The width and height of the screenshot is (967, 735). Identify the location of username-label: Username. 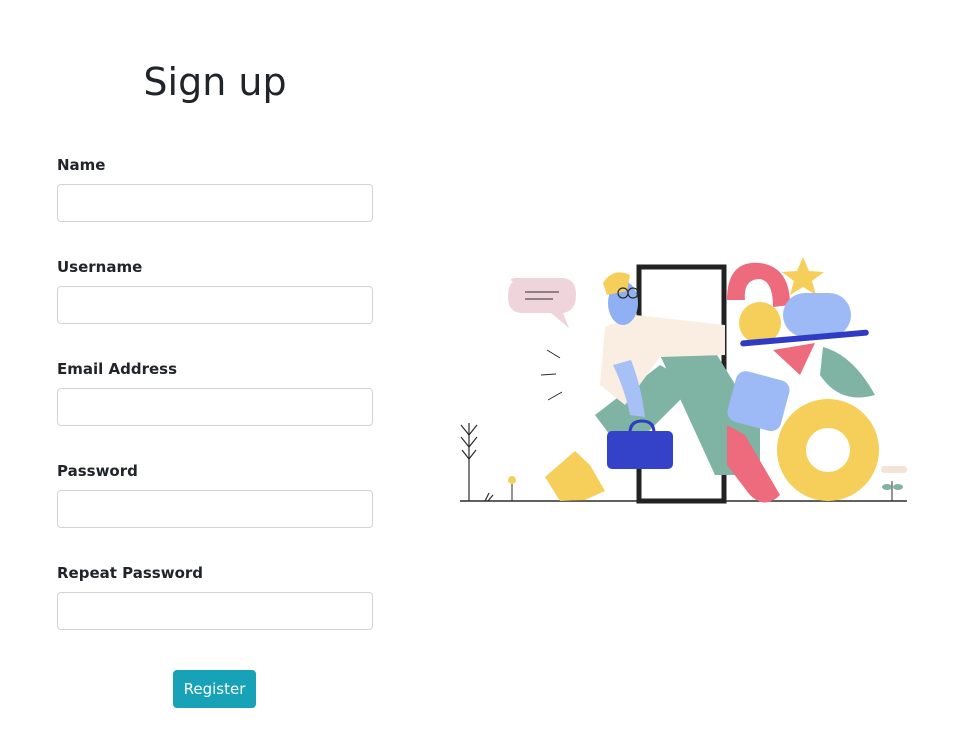
(100, 267).